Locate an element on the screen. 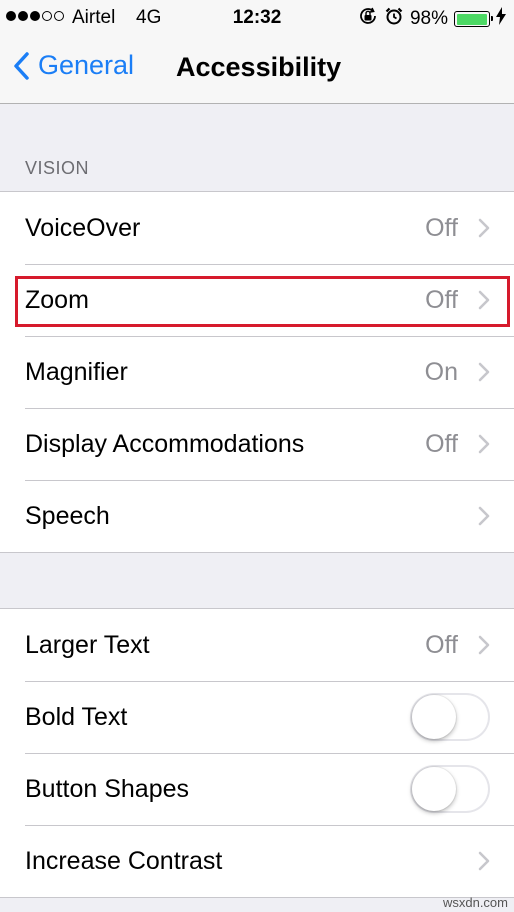 This screenshot has height=912, width=514. row-label: Increase Contrast is located at coordinates (124, 860).